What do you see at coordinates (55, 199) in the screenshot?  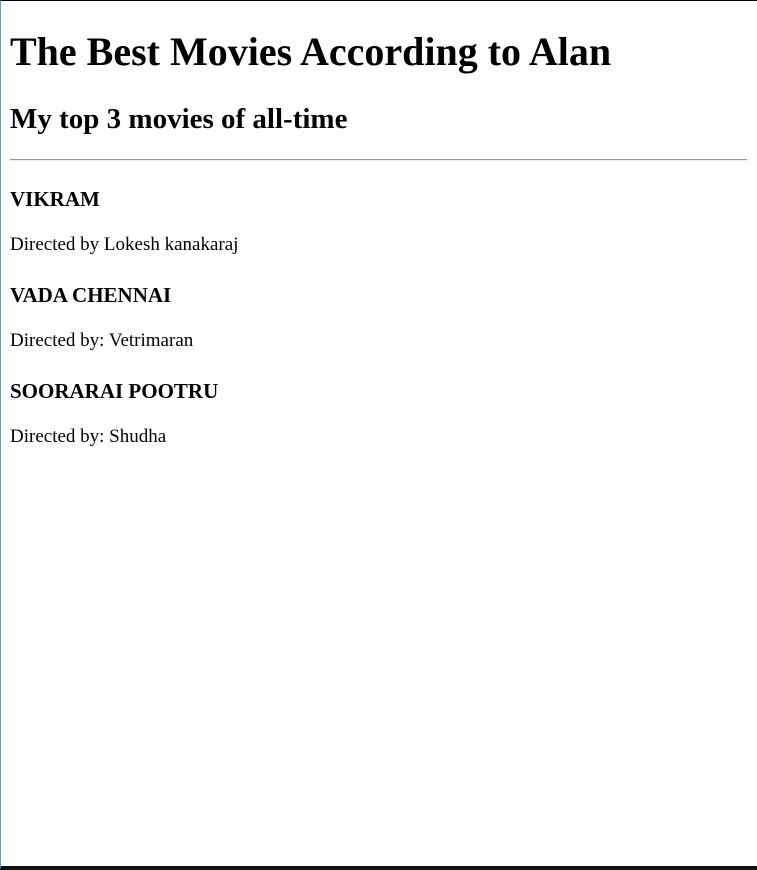 I see `movie-title: VIKRAM` at bounding box center [55, 199].